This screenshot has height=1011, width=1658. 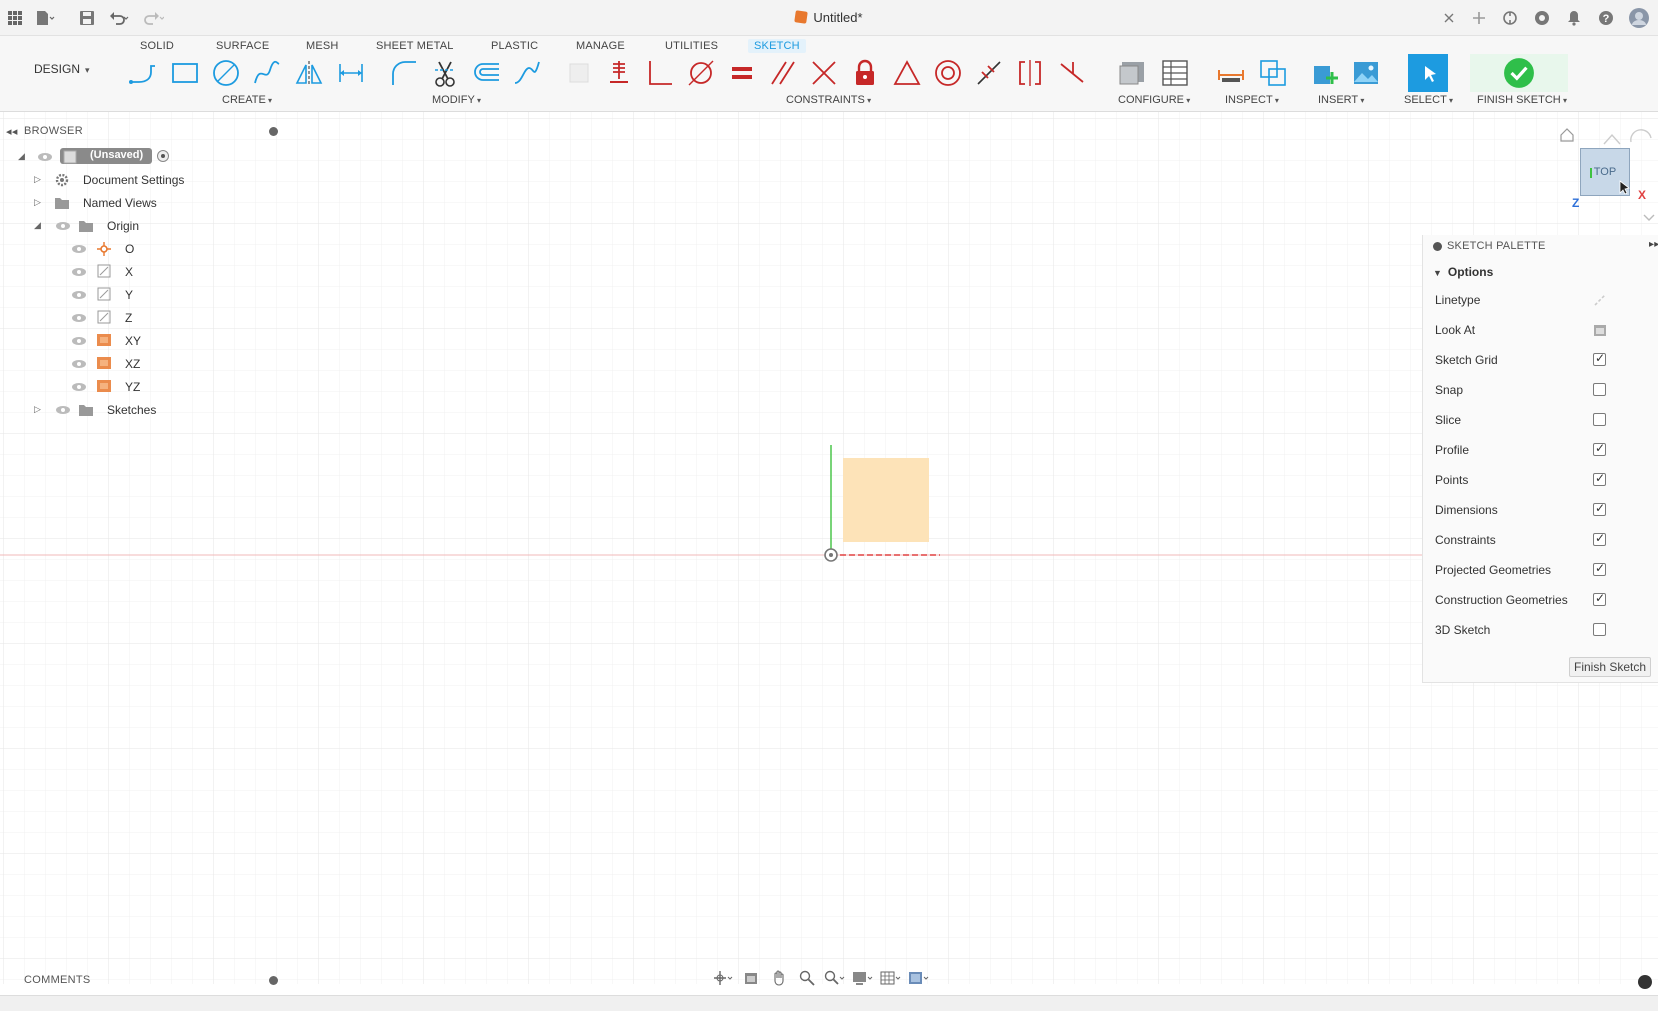 What do you see at coordinates (600, 46) in the screenshot?
I see `tab-manage: MANAGE` at bounding box center [600, 46].